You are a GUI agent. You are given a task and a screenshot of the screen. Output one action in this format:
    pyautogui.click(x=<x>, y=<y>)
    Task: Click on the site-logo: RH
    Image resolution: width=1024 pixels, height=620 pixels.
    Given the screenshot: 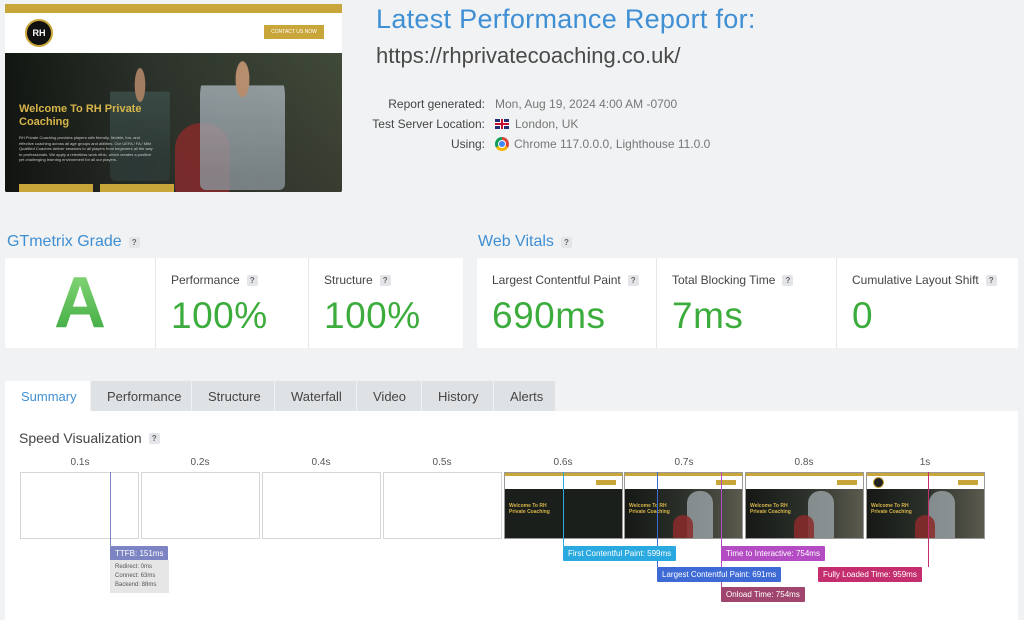 What is the action you would take?
    pyautogui.click(x=39, y=33)
    